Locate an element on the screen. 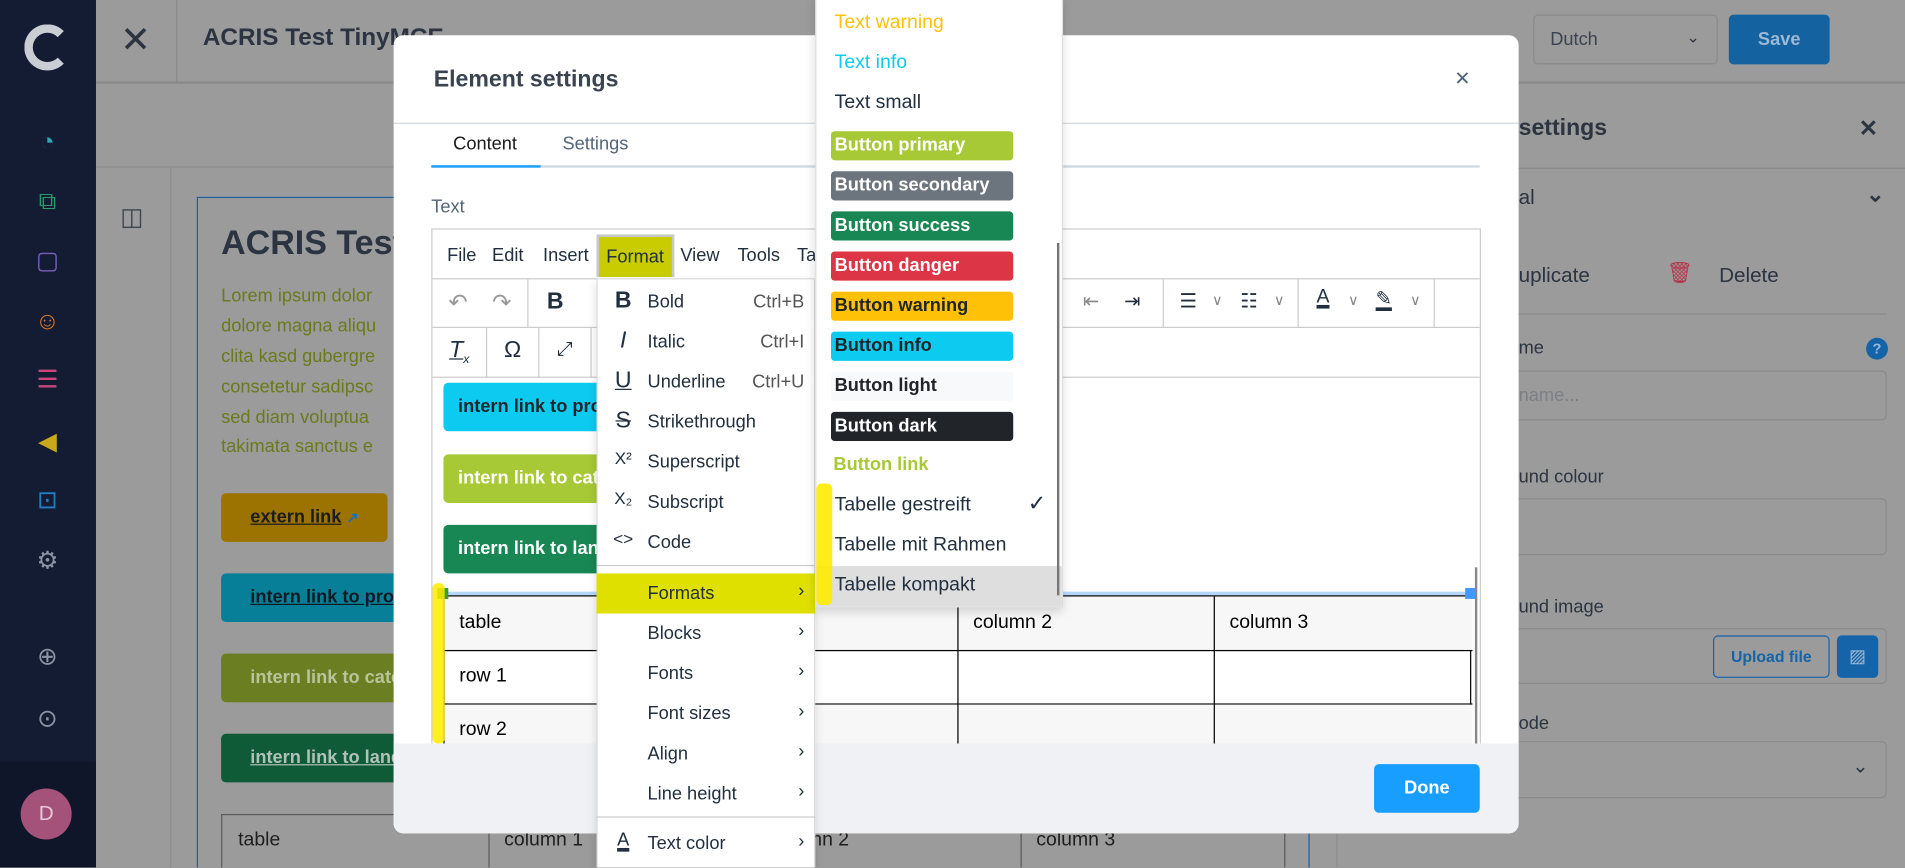 This screenshot has height=868, width=1905. intern-link-category-button: intern link to cate is located at coordinates (318, 678).